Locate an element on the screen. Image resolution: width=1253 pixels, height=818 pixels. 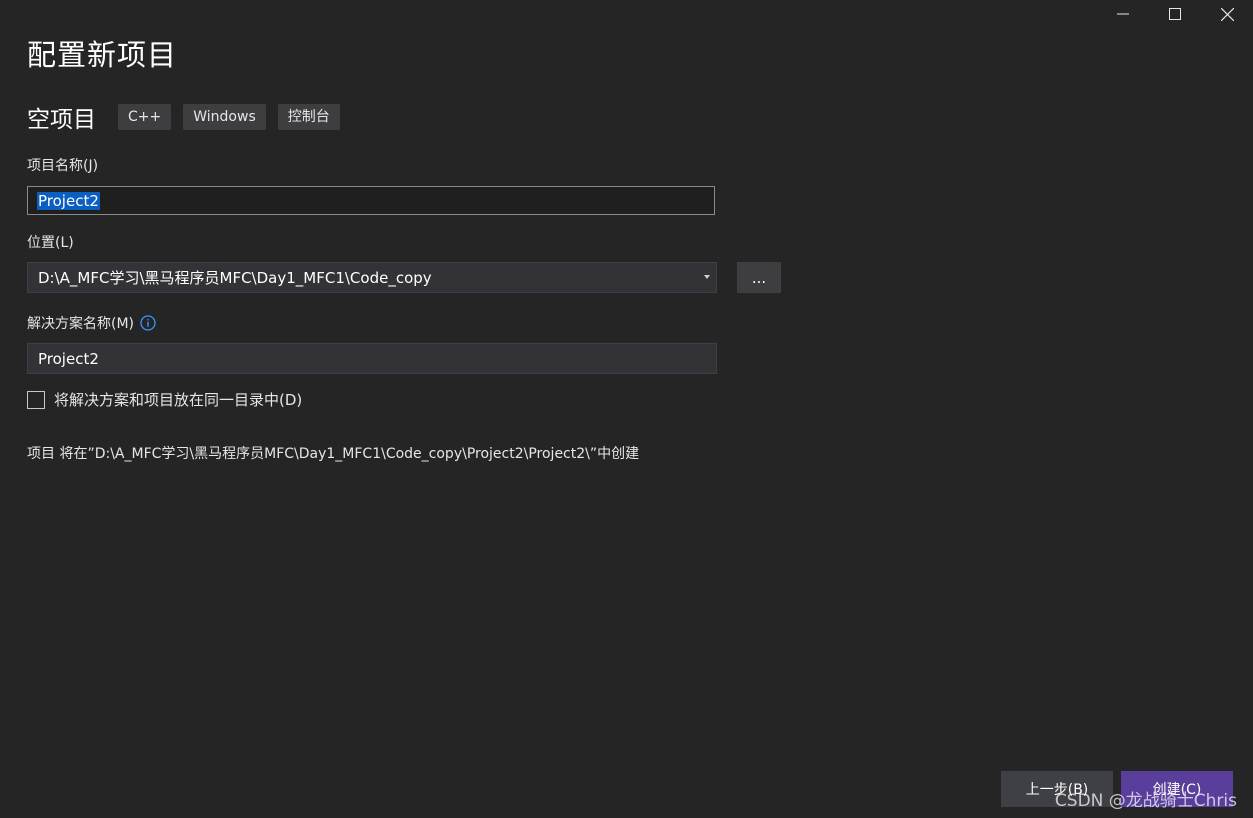
maximize-icon is located at coordinates (1175, 14).